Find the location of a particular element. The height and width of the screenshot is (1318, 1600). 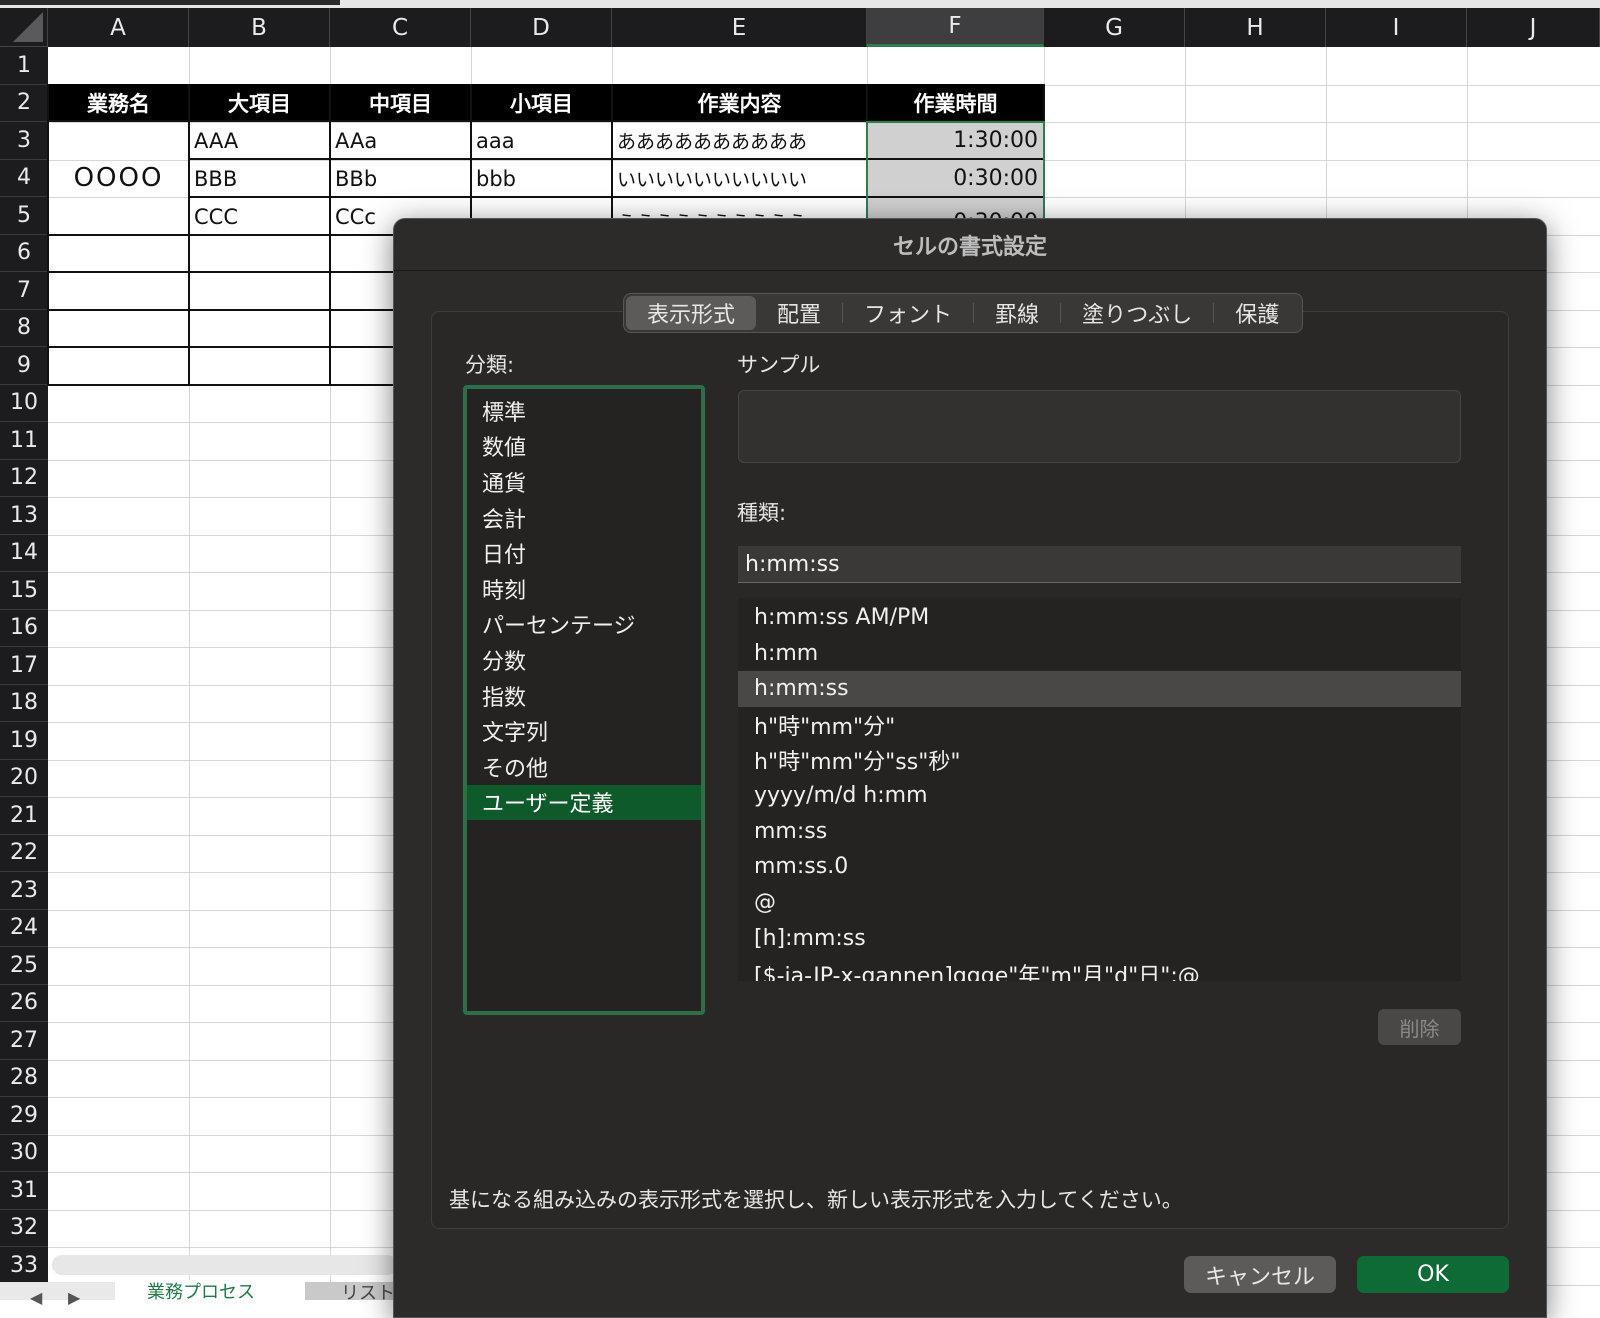

category-item: 指数 is located at coordinates (584, 696).